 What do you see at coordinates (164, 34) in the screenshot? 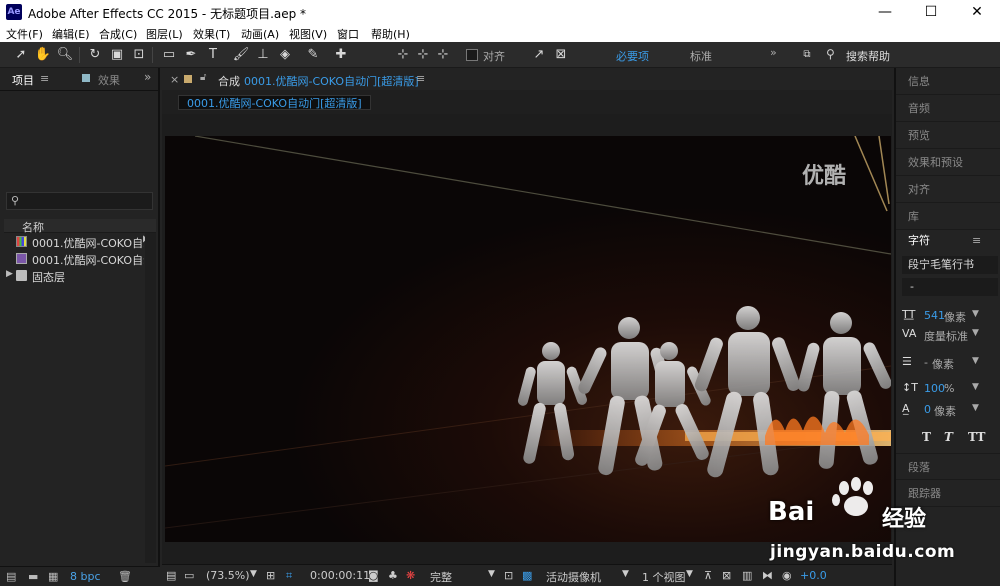
I see `menu-layer: 图层(L)` at bounding box center [164, 34].